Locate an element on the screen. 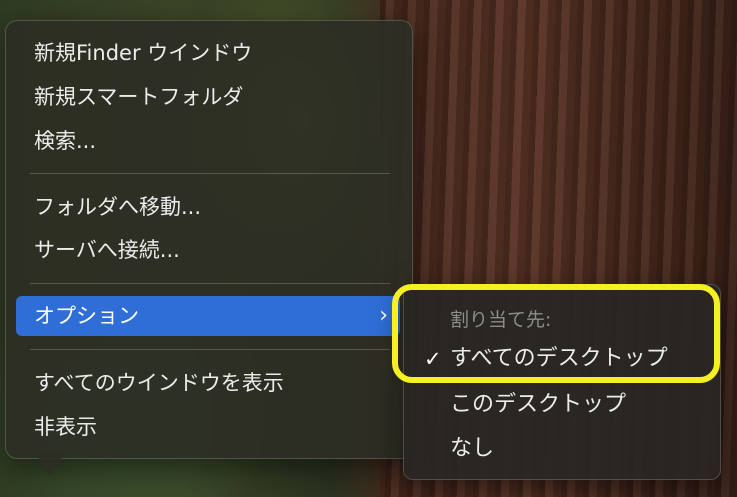 This screenshot has height=497, width=737. menu-item-label: 新規Finder ウインドウ is located at coordinates (143, 53).